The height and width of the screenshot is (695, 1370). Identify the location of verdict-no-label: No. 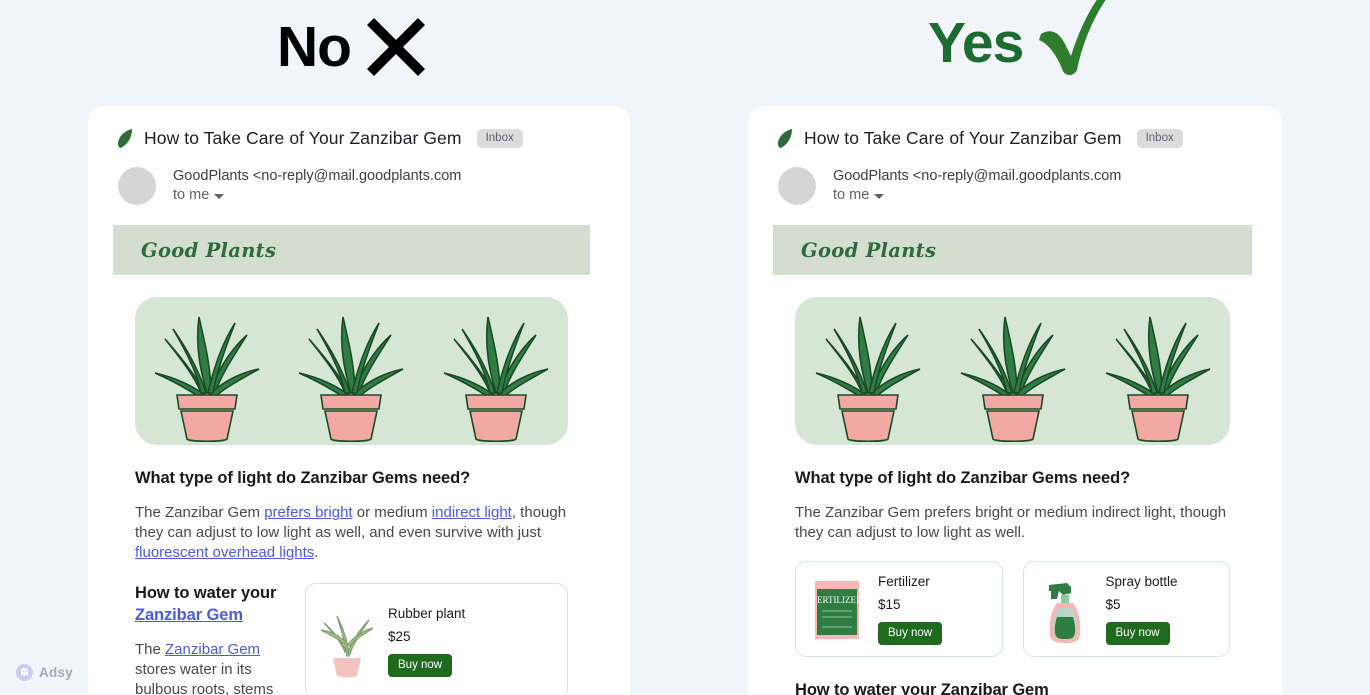
(314, 46).